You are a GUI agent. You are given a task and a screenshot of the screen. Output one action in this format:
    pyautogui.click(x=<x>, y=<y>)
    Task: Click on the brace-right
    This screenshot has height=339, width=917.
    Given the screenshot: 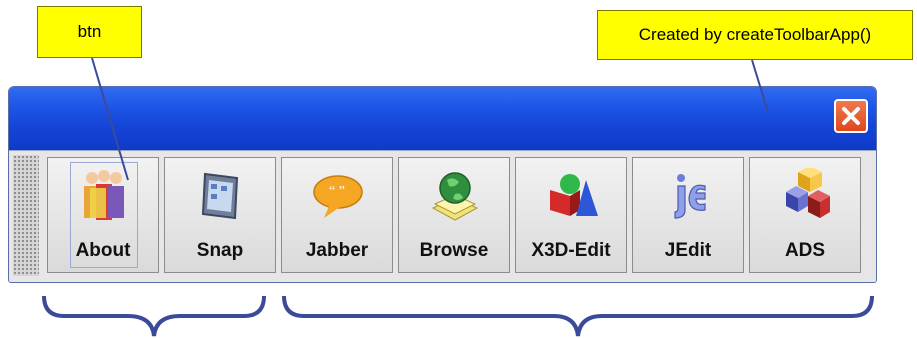 What is the action you would take?
    pyautogui.click(x=578, y=316)
    